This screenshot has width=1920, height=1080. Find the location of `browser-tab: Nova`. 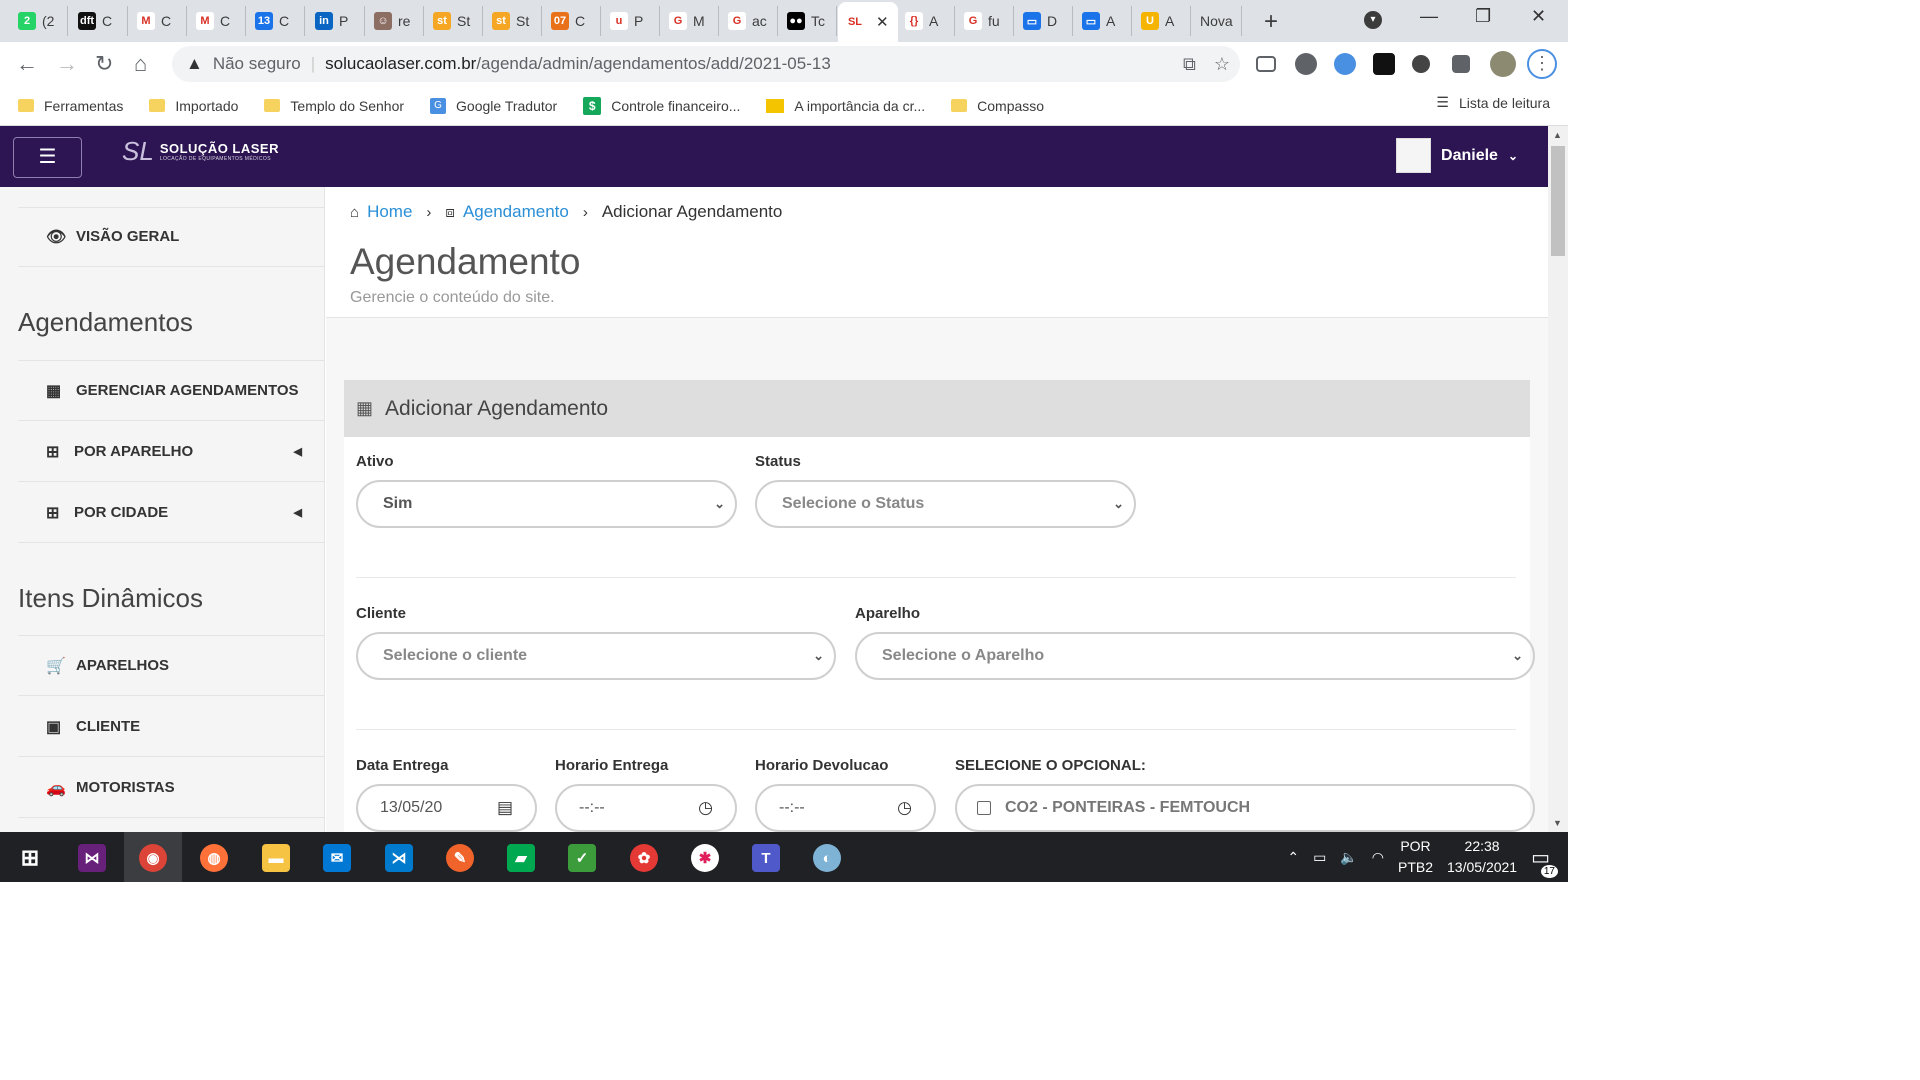

browser-tab: Nova is located at coordinates (1217, 21).